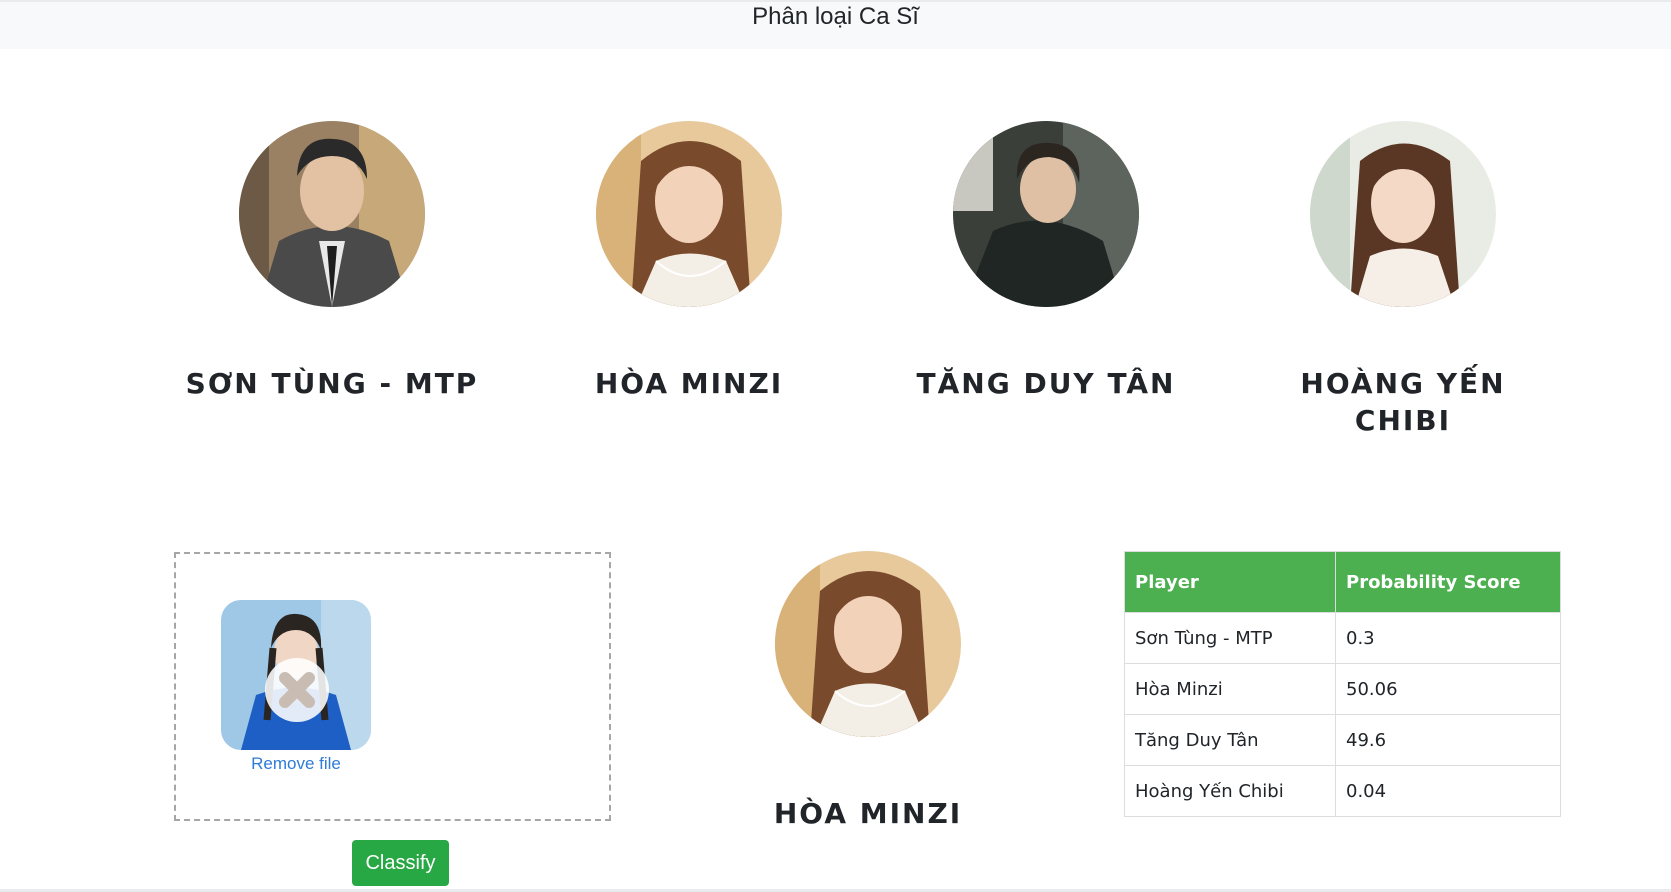 This screenshot has width=1671, height=892. Describe the element at coordinates (835, 17) in the screenshot. I see `page-title: Phân loại Ca Sĩ` at that location.